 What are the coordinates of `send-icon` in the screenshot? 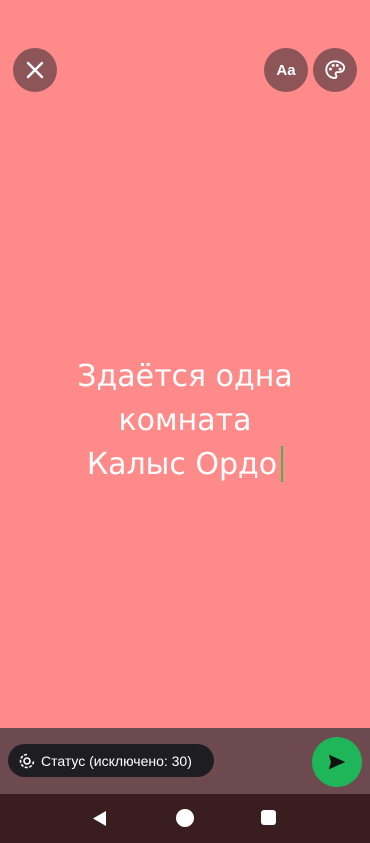 It's located at (337, 762).